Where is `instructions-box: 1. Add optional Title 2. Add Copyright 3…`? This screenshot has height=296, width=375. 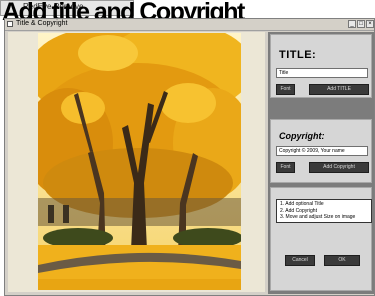
instructions-box: 1. Add optional Title 2. Add Copyright 3… is located at coordinates (324, 211).